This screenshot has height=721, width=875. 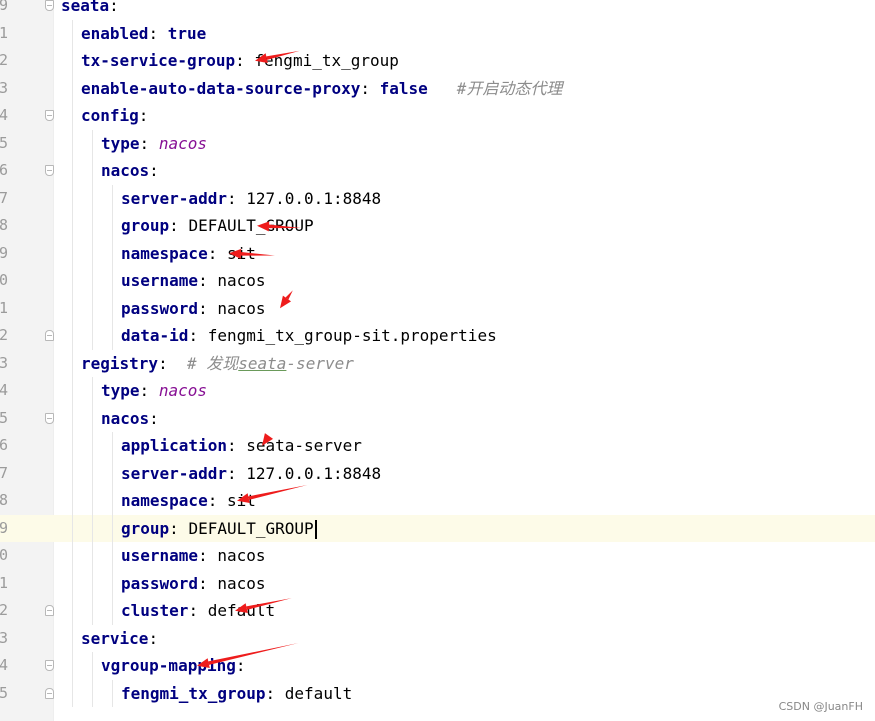 What do you see at coordinates (437, 391) in the screenshot?
I see `code-line: 4 type: nacos` at bounding box center [437, 391].